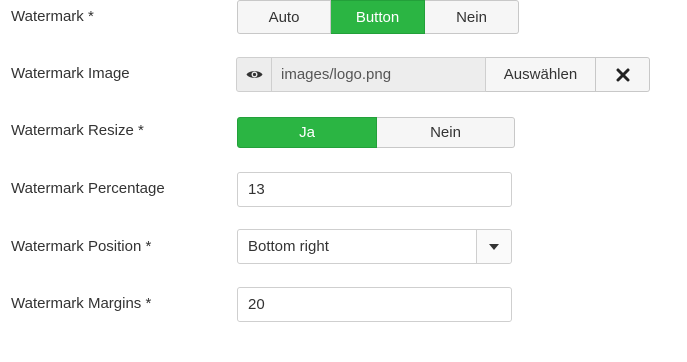 The height and width of the screenshot is (362, 687). I want to click on clear-image-button, so click(623, 74).